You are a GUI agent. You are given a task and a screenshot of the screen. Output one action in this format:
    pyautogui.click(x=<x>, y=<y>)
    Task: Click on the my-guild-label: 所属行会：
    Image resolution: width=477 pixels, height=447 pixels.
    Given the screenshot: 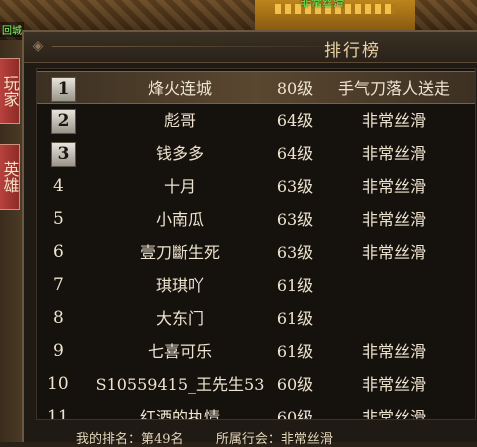 What is the action you would take?
    pyautogui.click(x=248, y=439)
    